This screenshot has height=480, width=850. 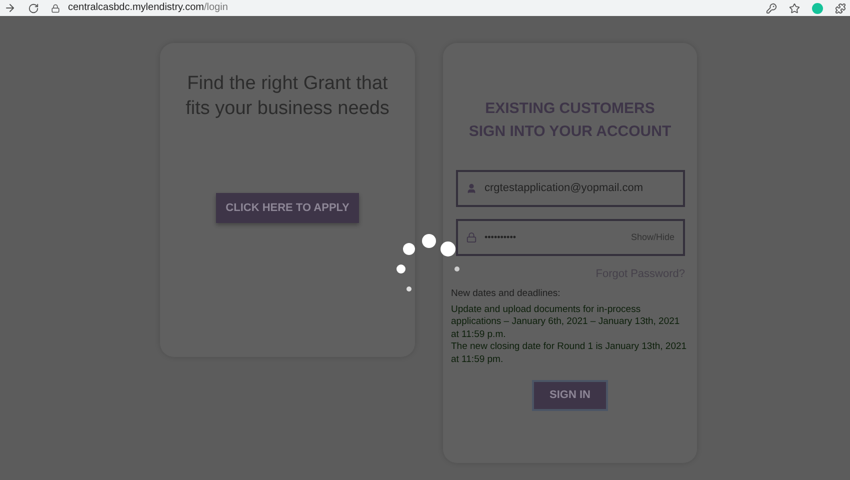 What do you see at coordinates (771, 8) in the screenshot?
I see `key-icon` at bounding box center [771, 8].